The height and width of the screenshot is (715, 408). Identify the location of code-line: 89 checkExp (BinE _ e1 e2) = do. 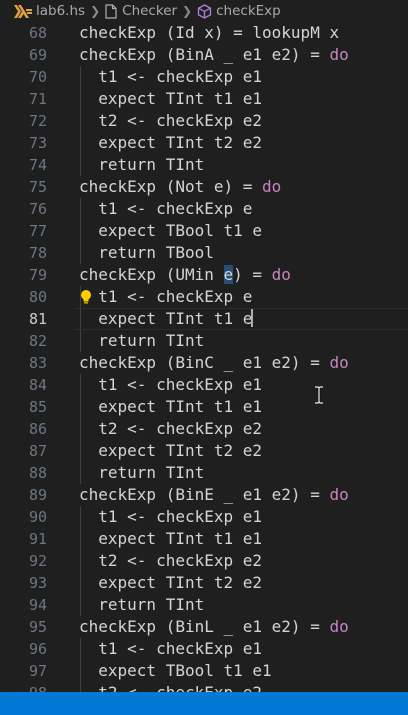
(204, 495).